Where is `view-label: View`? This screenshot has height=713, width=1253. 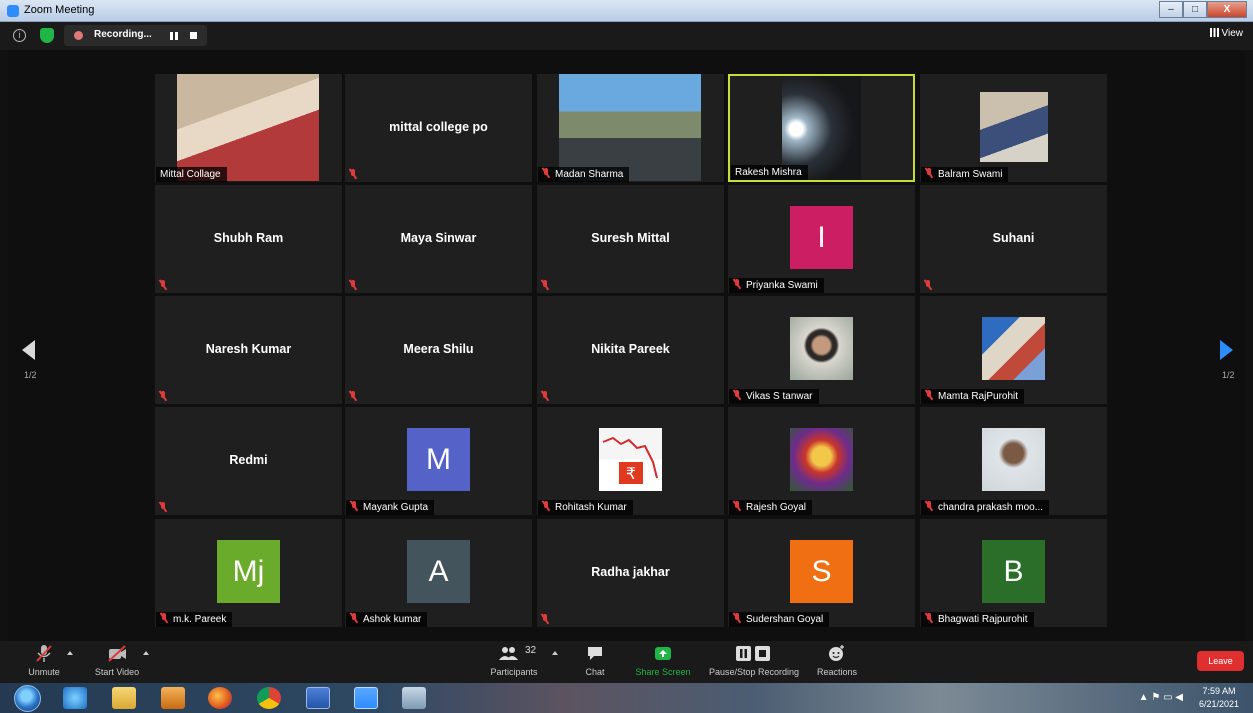 view-label: View is located at coordinates (1232, 33).